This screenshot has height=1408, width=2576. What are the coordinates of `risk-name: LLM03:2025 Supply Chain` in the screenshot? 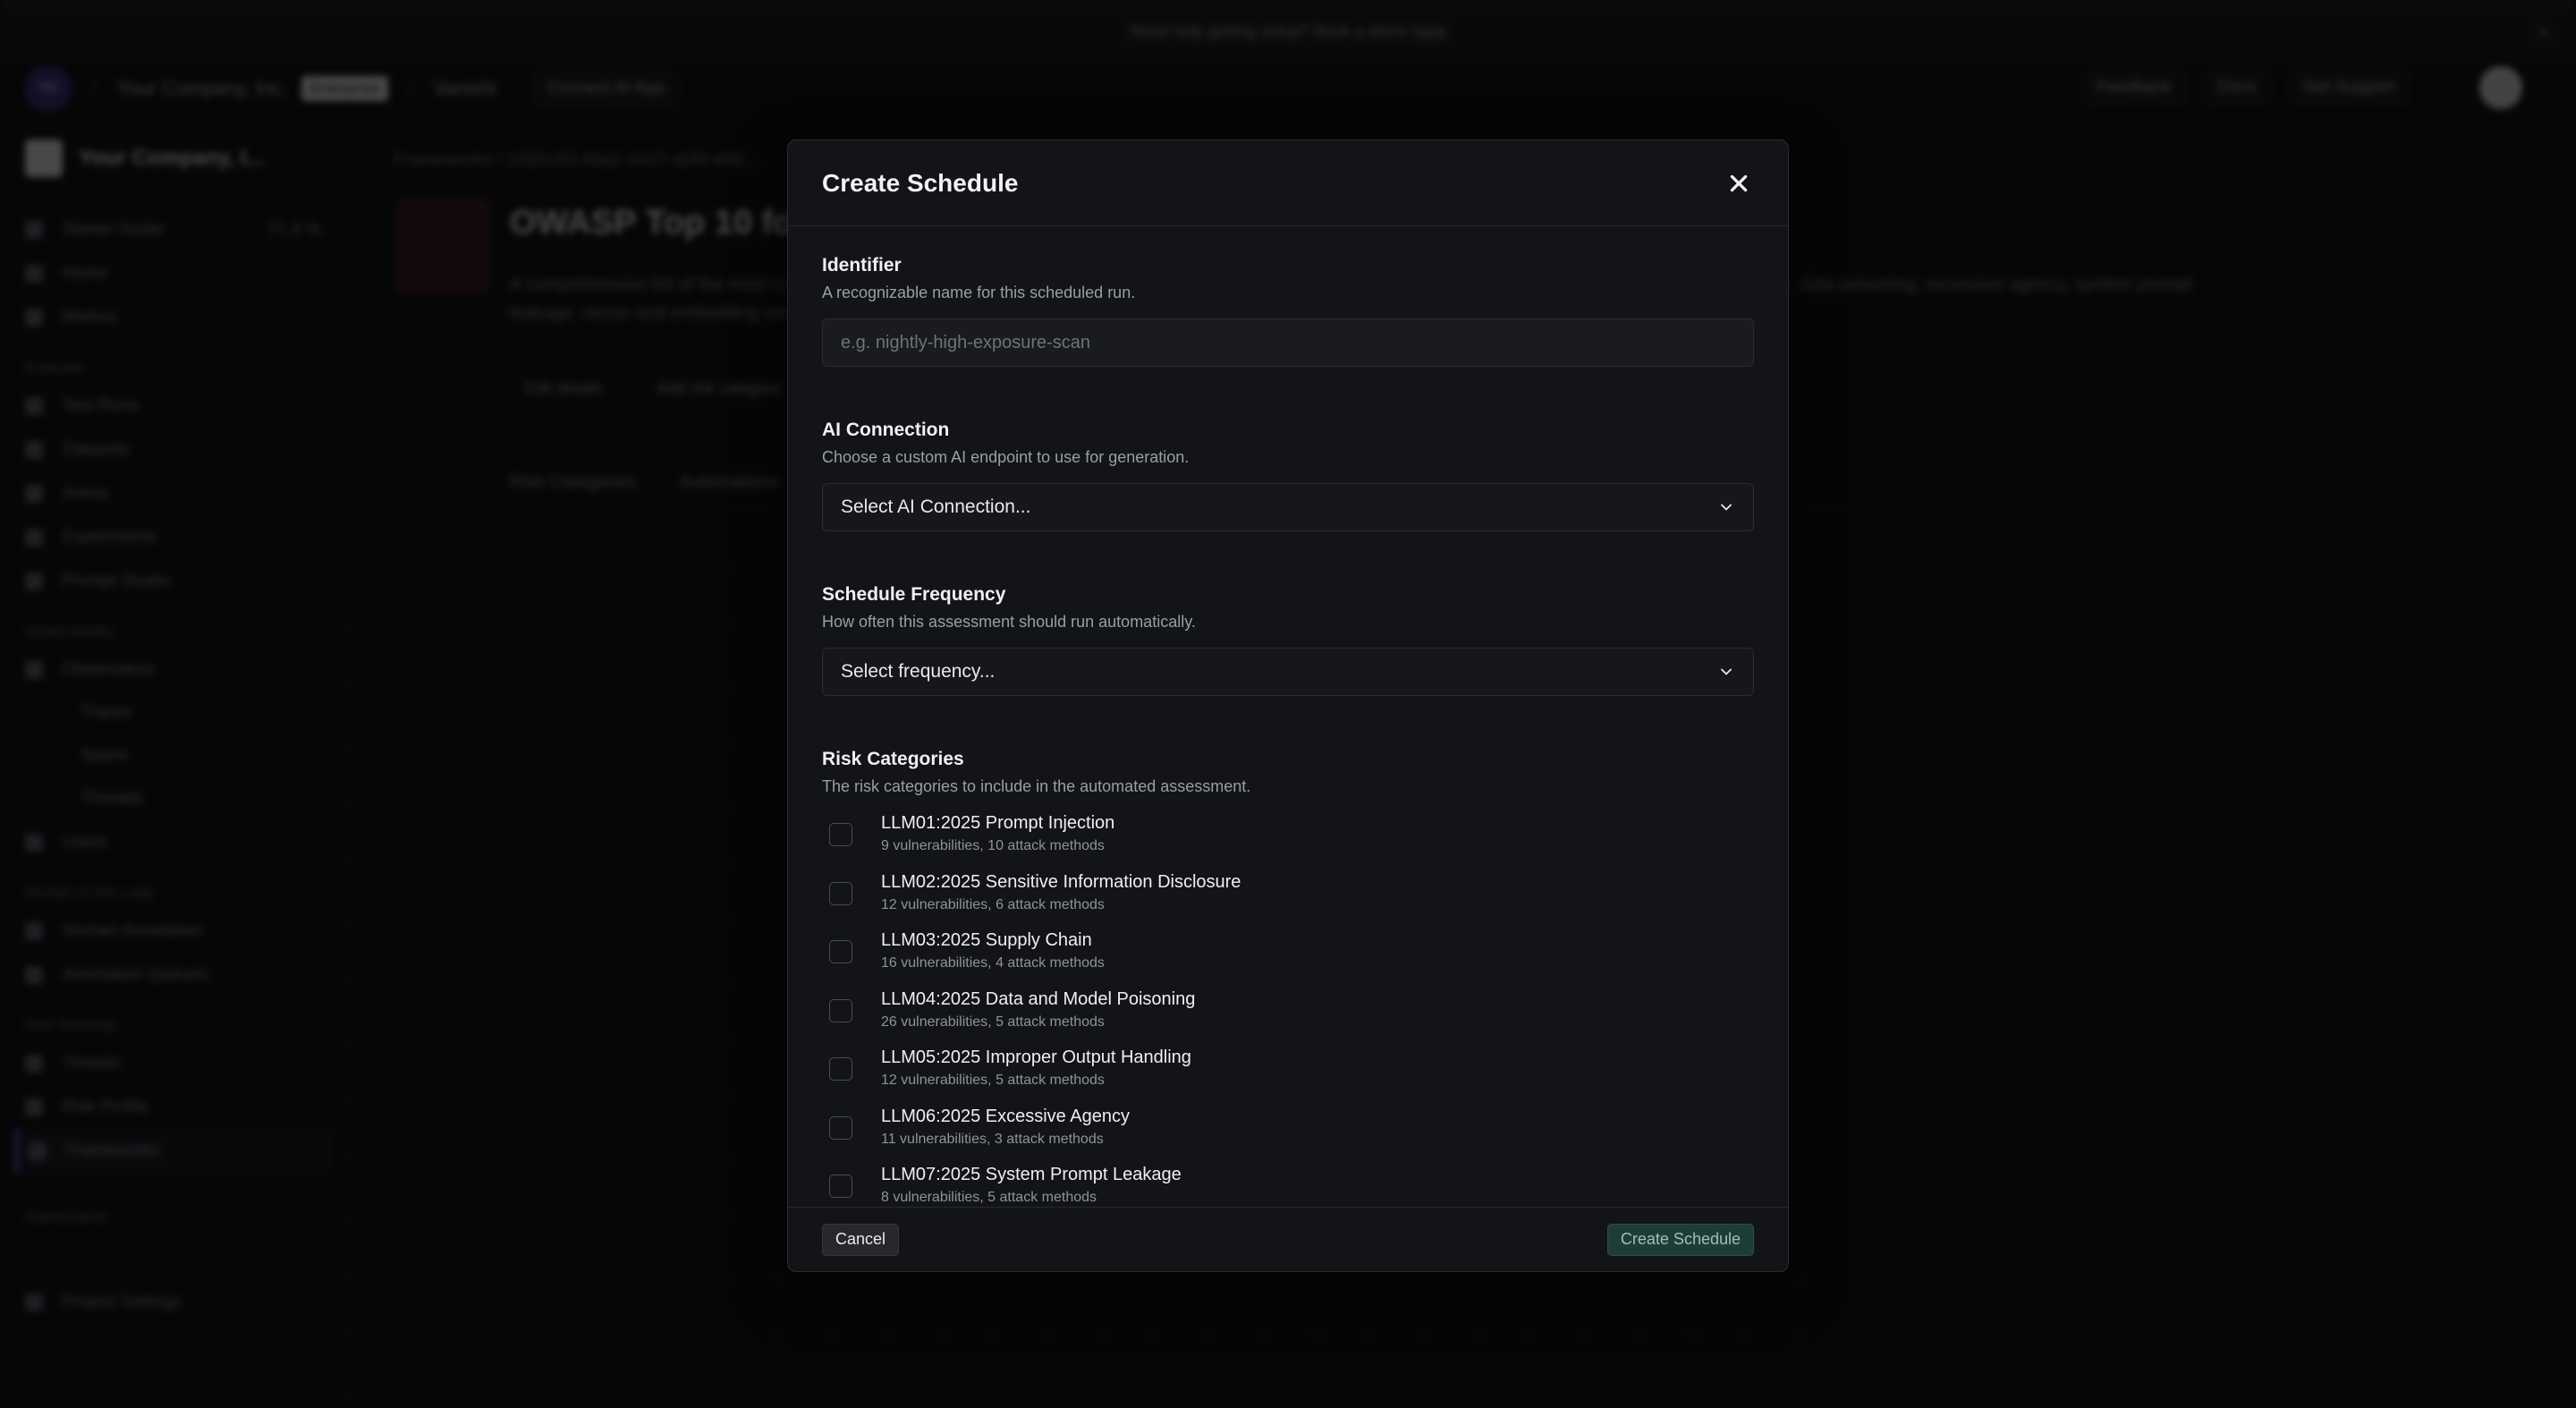 It's located at (986, 940).